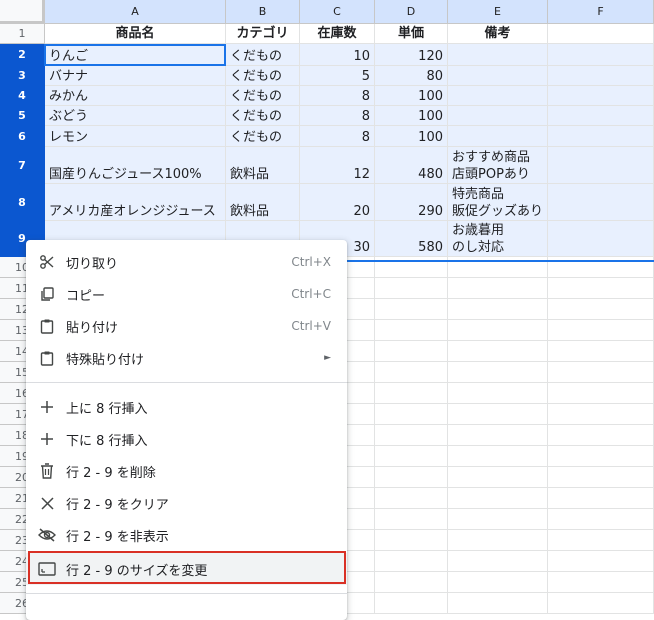  What do you see at coordinates (601, 309) in the screenshot?
I see `cell-f12` at bounding box center [601, 309].